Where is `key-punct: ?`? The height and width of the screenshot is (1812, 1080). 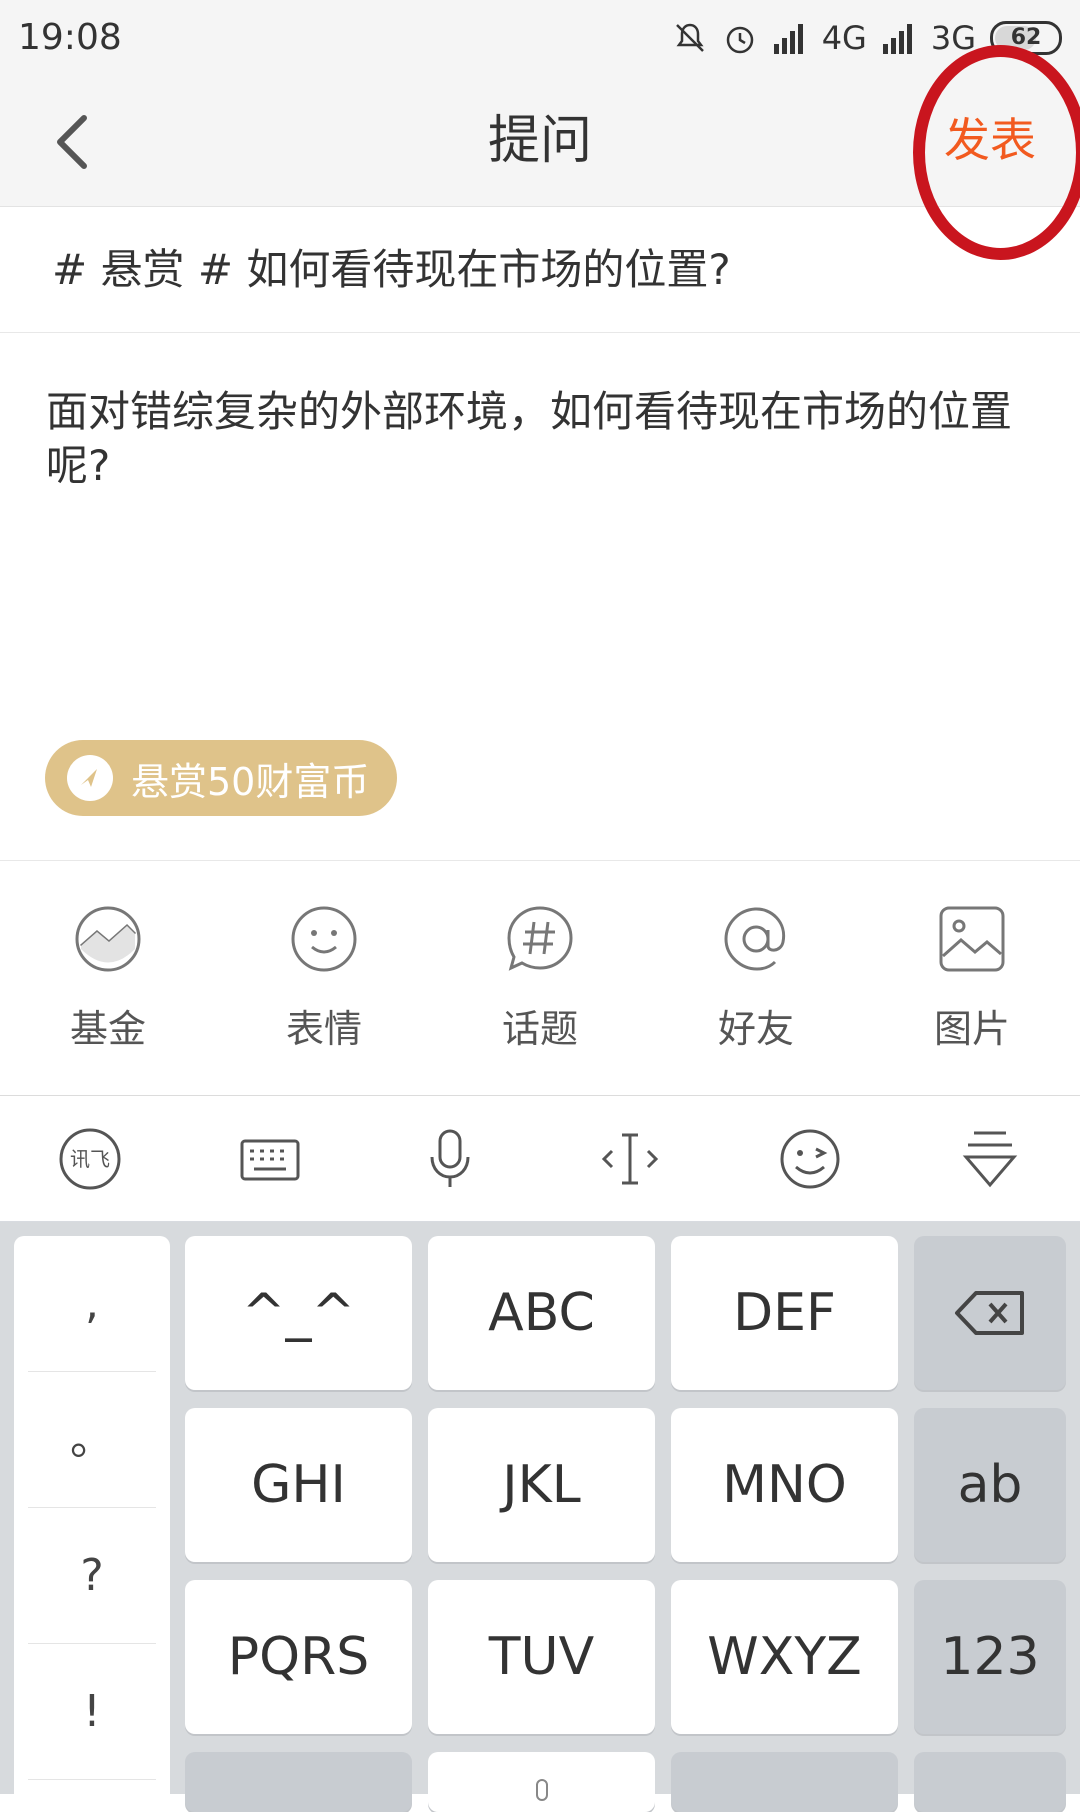 key-punct: ? is located at coordinates (92, 1576).